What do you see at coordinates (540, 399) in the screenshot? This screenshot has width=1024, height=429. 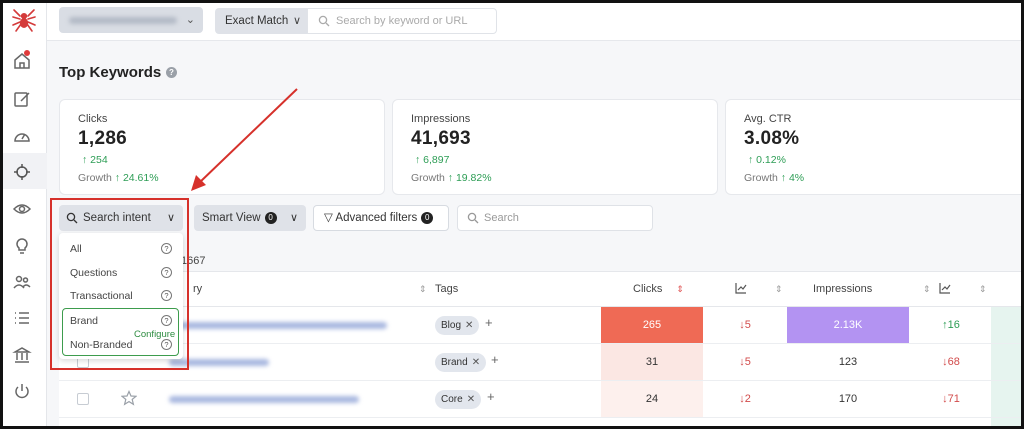 I see `table-row: Core ✕ + 24 ↓2 170 ↓71` at bounding box center [540, 399].